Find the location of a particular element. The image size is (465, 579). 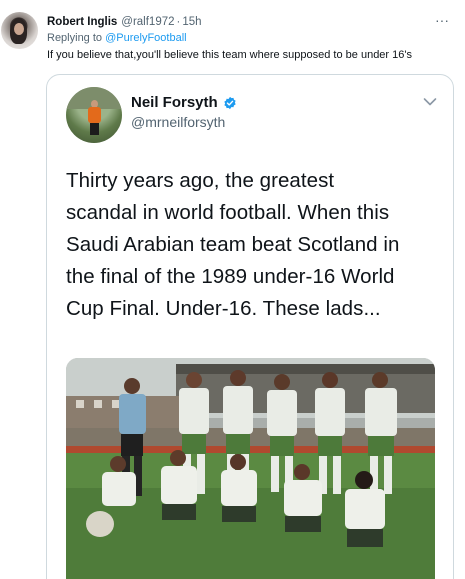

more-icon: ··· is located at coordinates (442, 20).